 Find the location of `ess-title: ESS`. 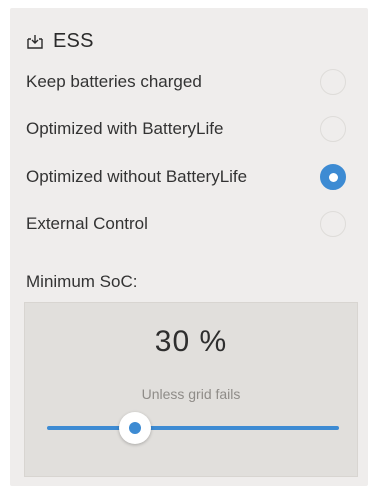

ess-title: ESS is located at coordinates (73, 41).